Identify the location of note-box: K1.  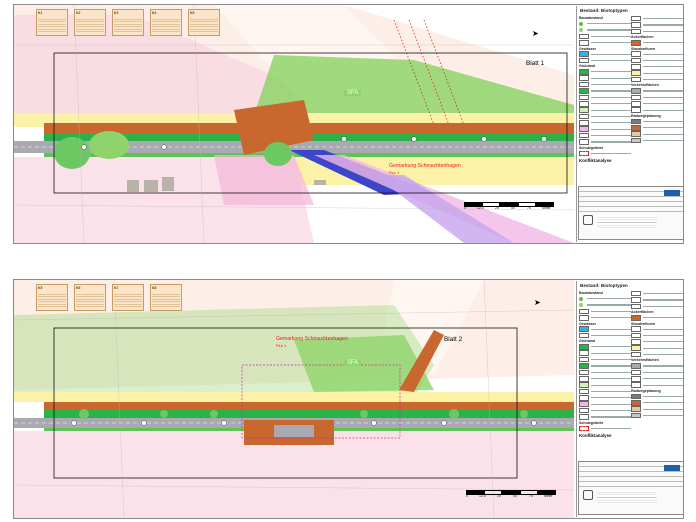
(52, 22).